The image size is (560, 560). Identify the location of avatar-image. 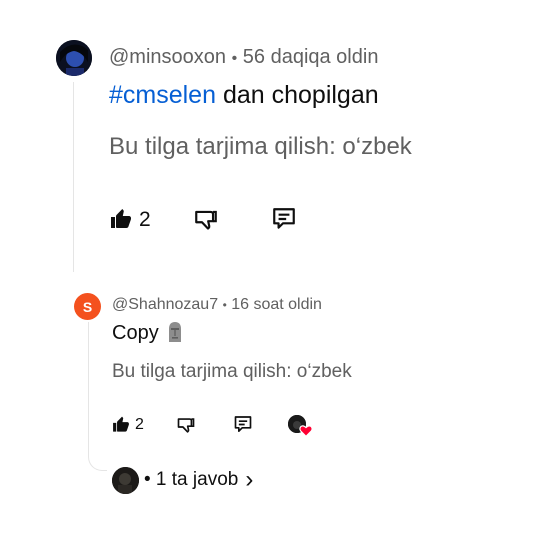
(74, 58).